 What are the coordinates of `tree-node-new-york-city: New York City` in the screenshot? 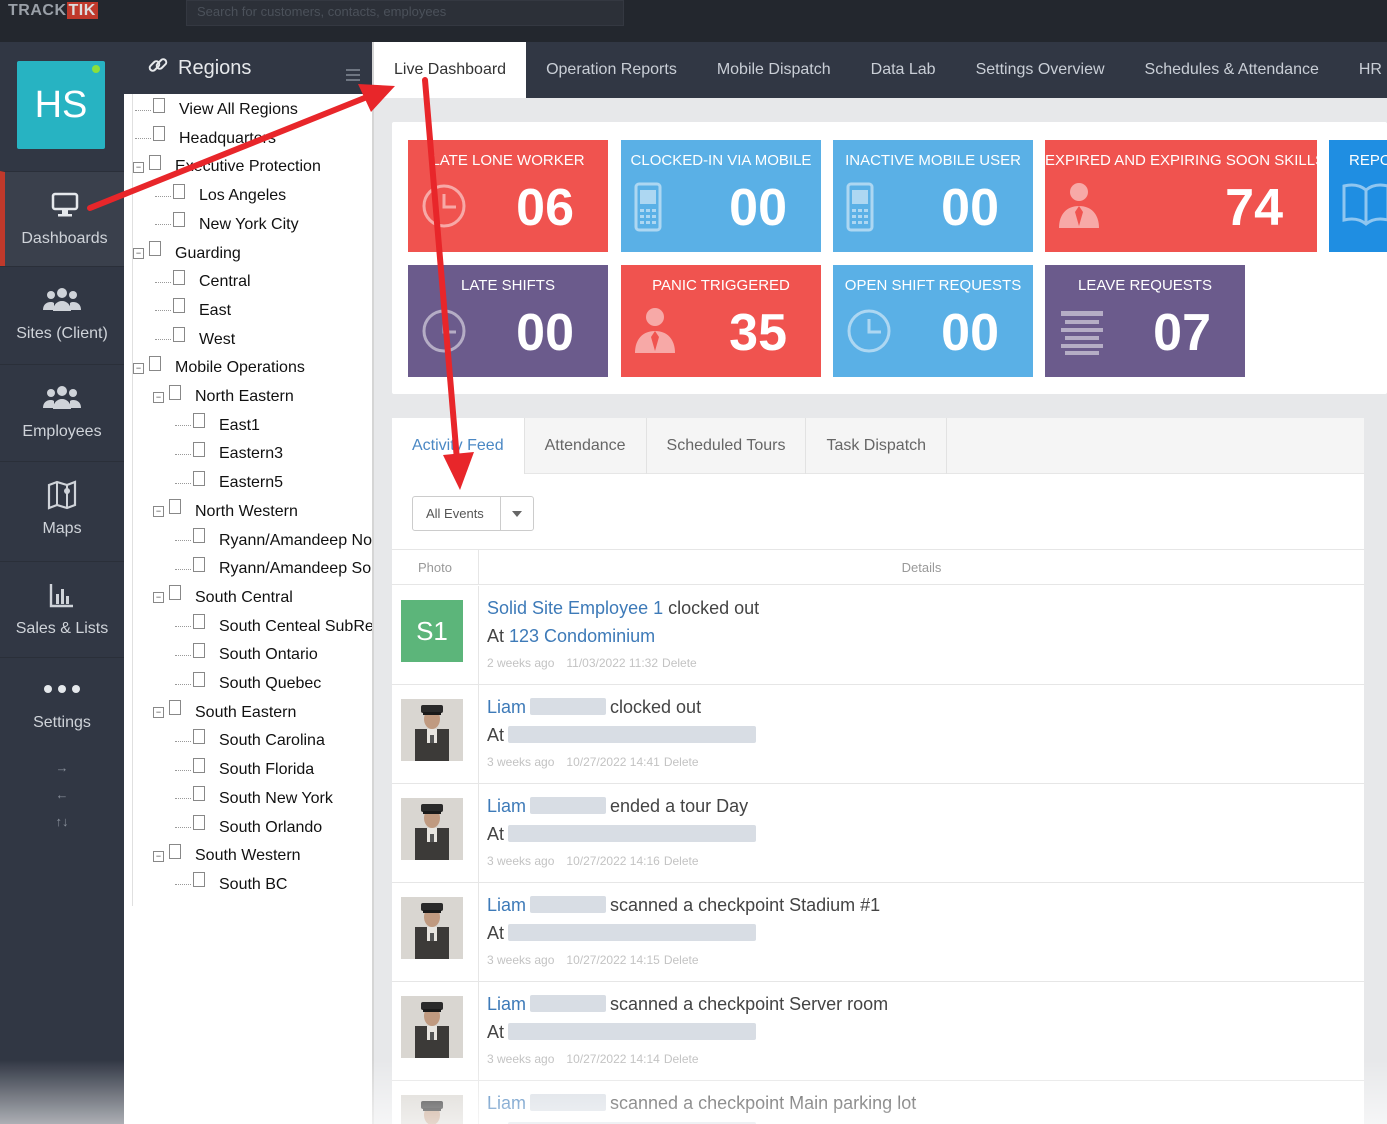 It's located at (227, 225).